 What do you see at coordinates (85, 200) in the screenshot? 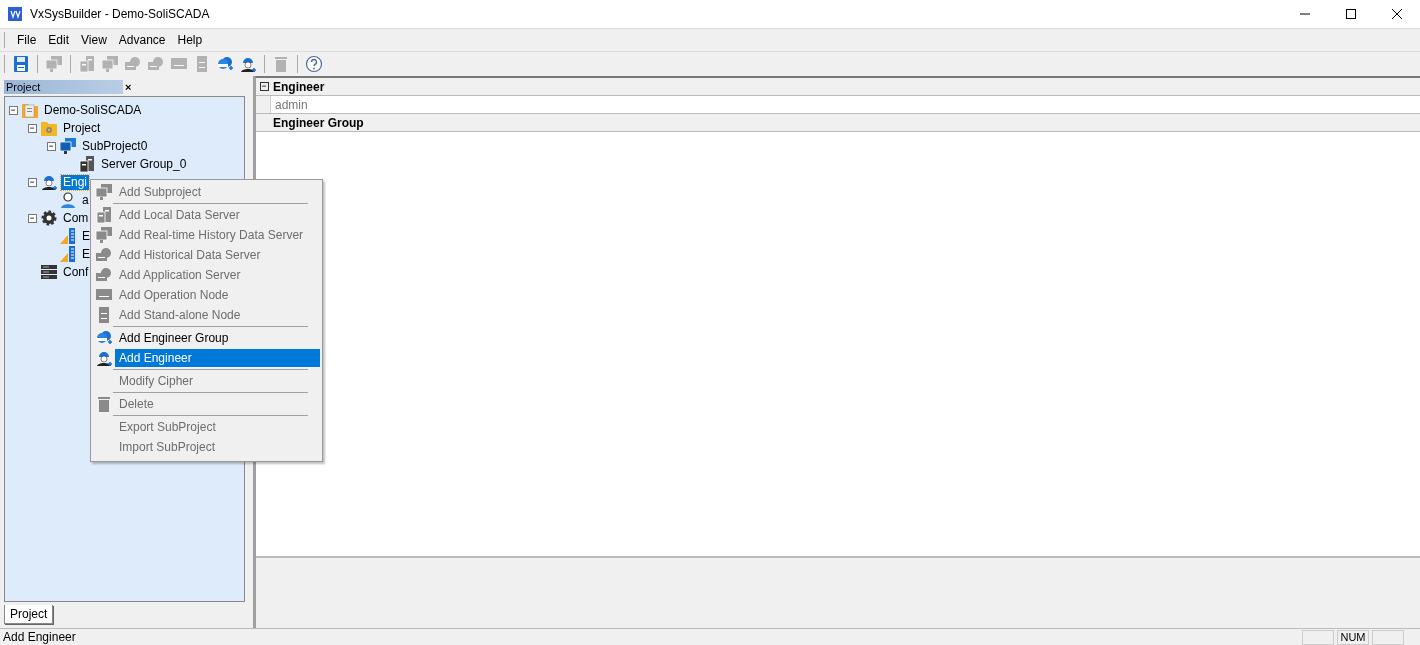
I see `tree-item: a` at bounding box center [85, 200].